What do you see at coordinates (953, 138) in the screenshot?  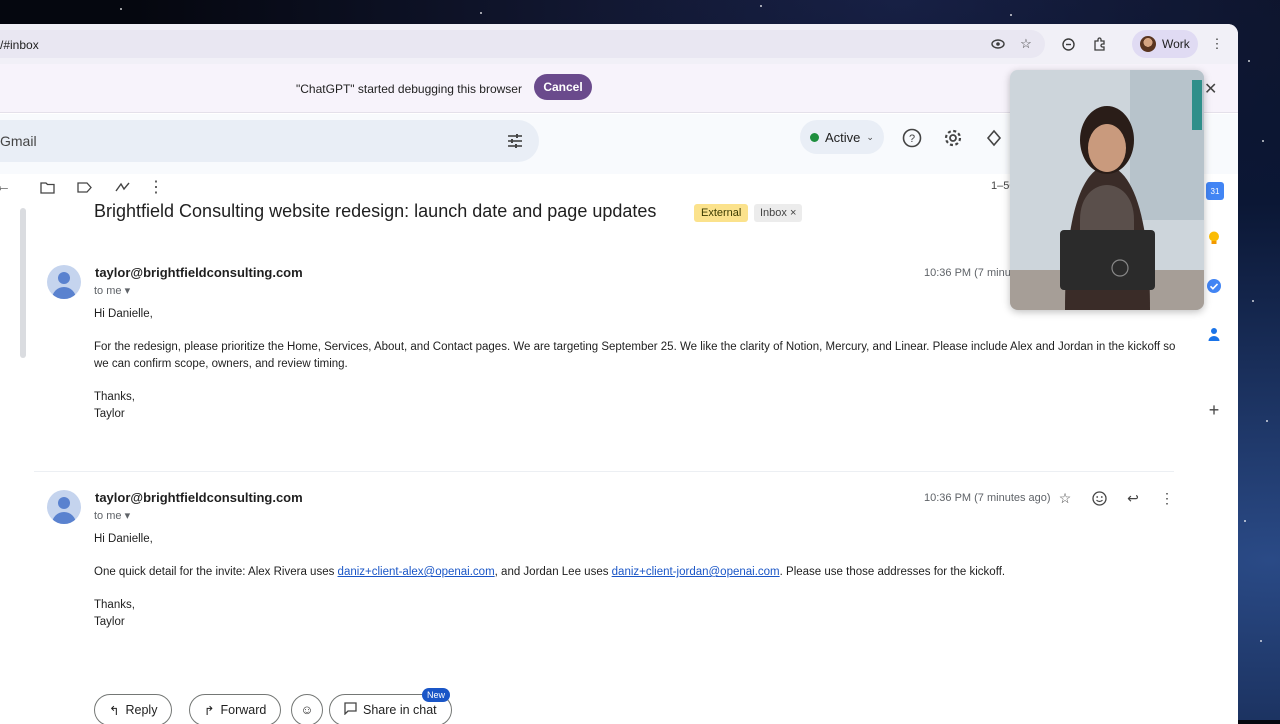 I see `settings-gear-icon` at bounding box center [953, 138].